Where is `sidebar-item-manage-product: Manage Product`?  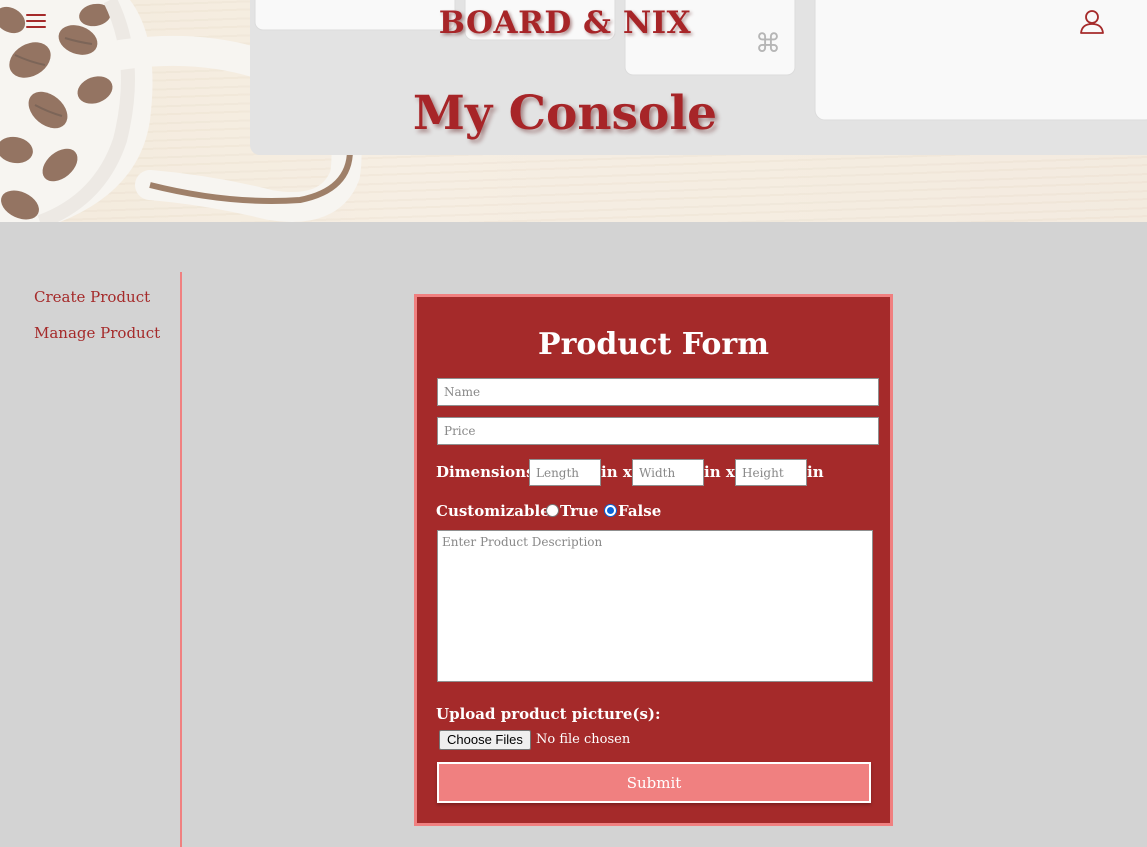
sidebar-item-manage-product: Manage Product is located at coordinates (97, 333).